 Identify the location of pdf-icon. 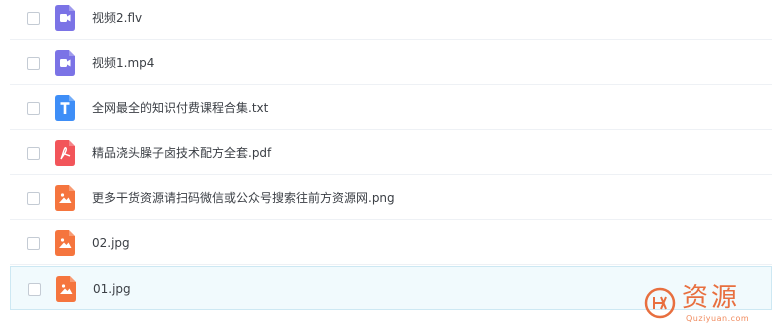
(65, 153).